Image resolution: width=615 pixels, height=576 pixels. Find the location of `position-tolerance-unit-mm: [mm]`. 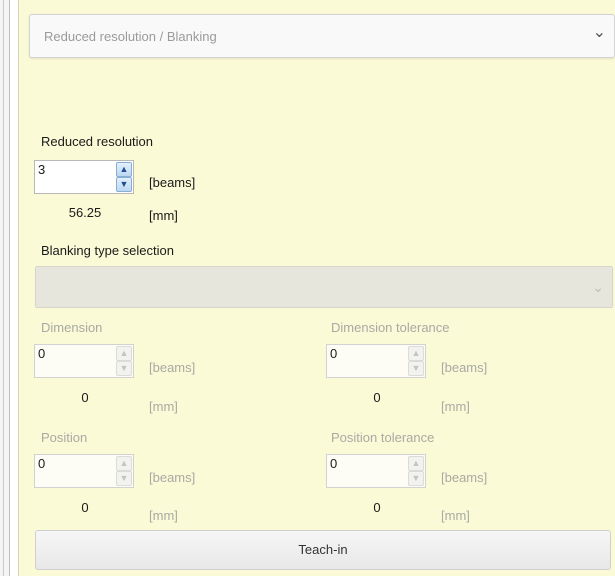

position-tolerance-unit-mm: [mm] is located at coordinates (455, 515).